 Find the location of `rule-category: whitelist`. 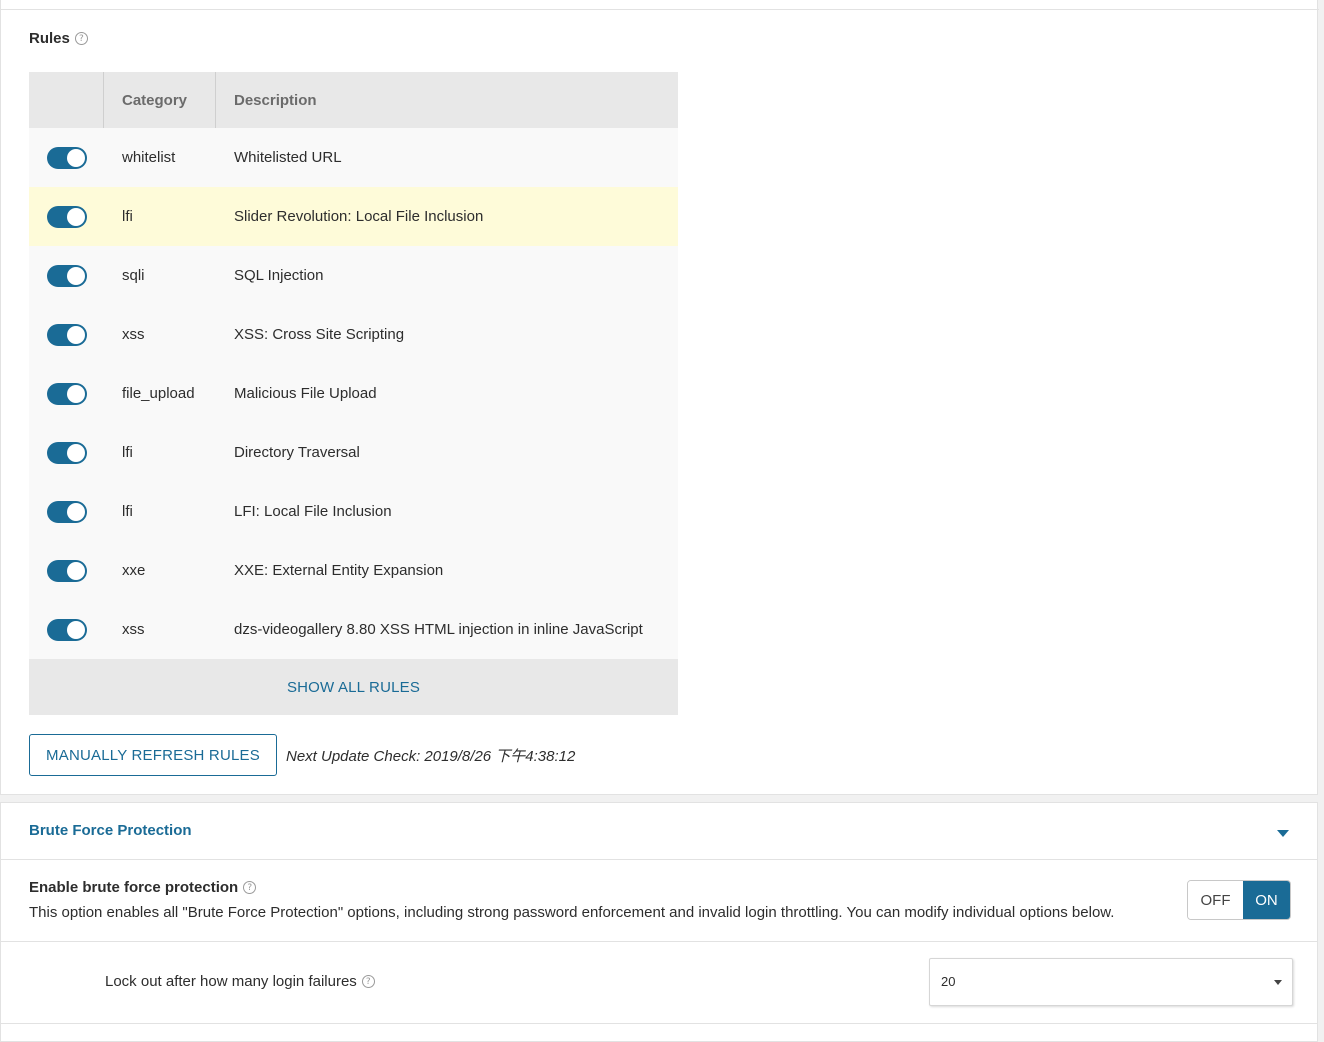

rule-category: whitelist is located at coordinates (149, 157).